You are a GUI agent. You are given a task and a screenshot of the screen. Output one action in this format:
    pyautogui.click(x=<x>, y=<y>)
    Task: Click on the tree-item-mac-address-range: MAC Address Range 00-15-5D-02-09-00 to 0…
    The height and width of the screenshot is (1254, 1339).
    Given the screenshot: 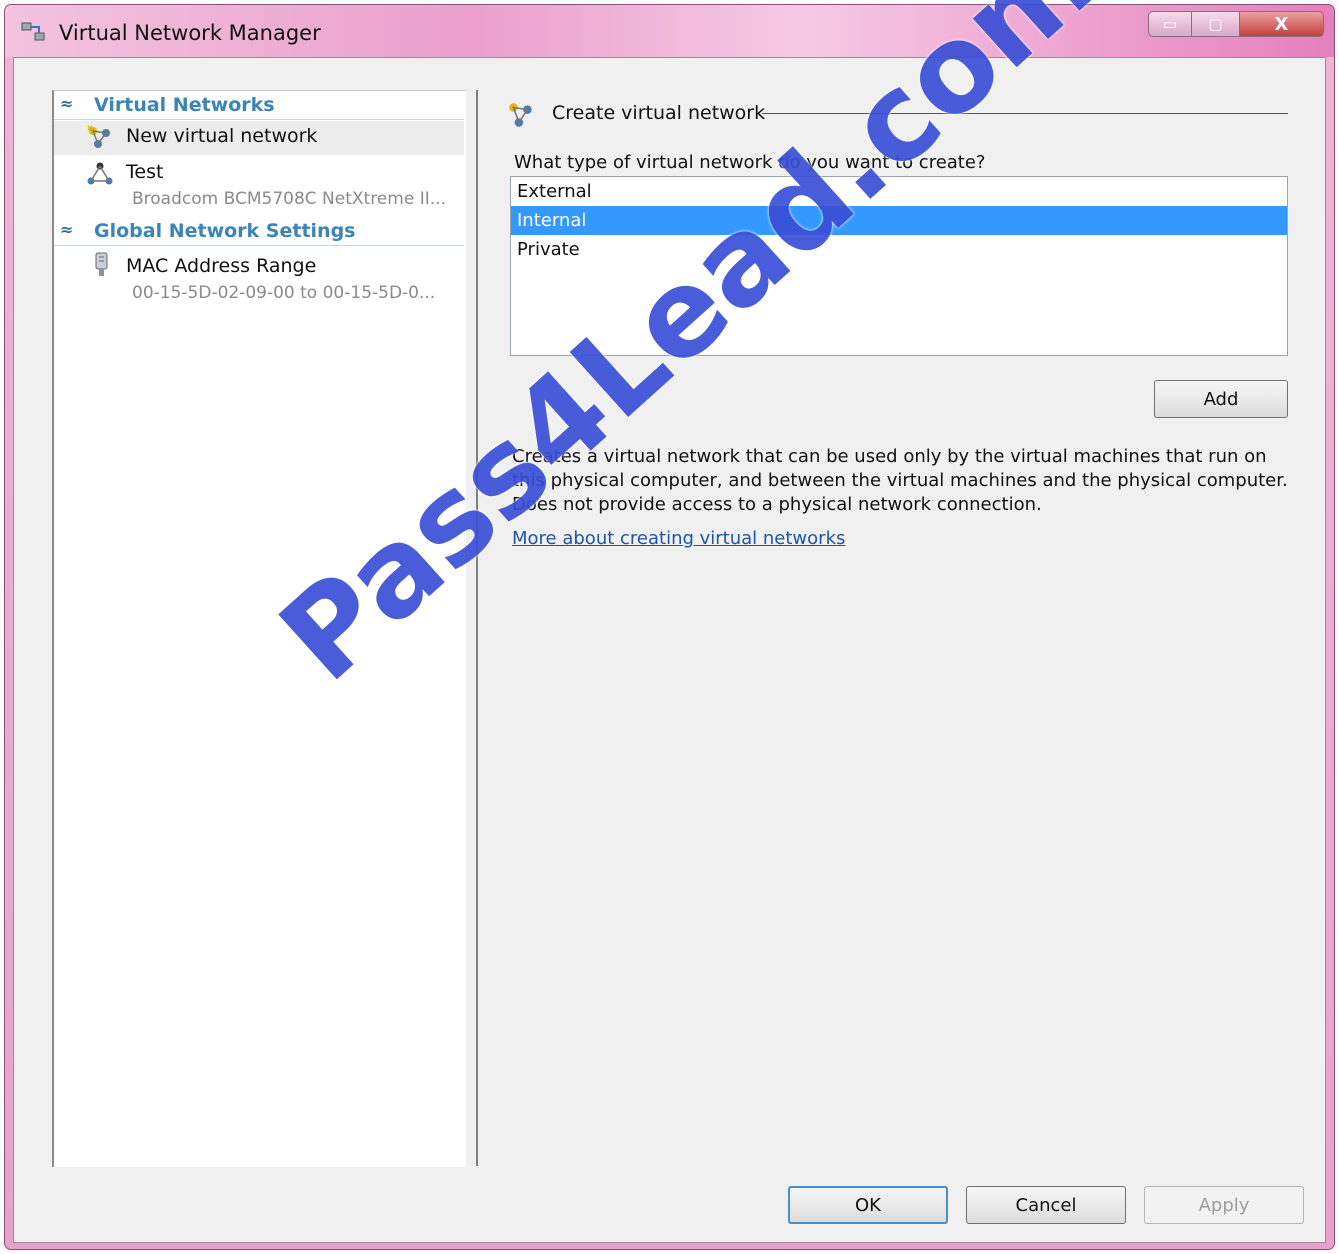 What is the action you would take?
    pyautogui.click(x=259, y=279)
    